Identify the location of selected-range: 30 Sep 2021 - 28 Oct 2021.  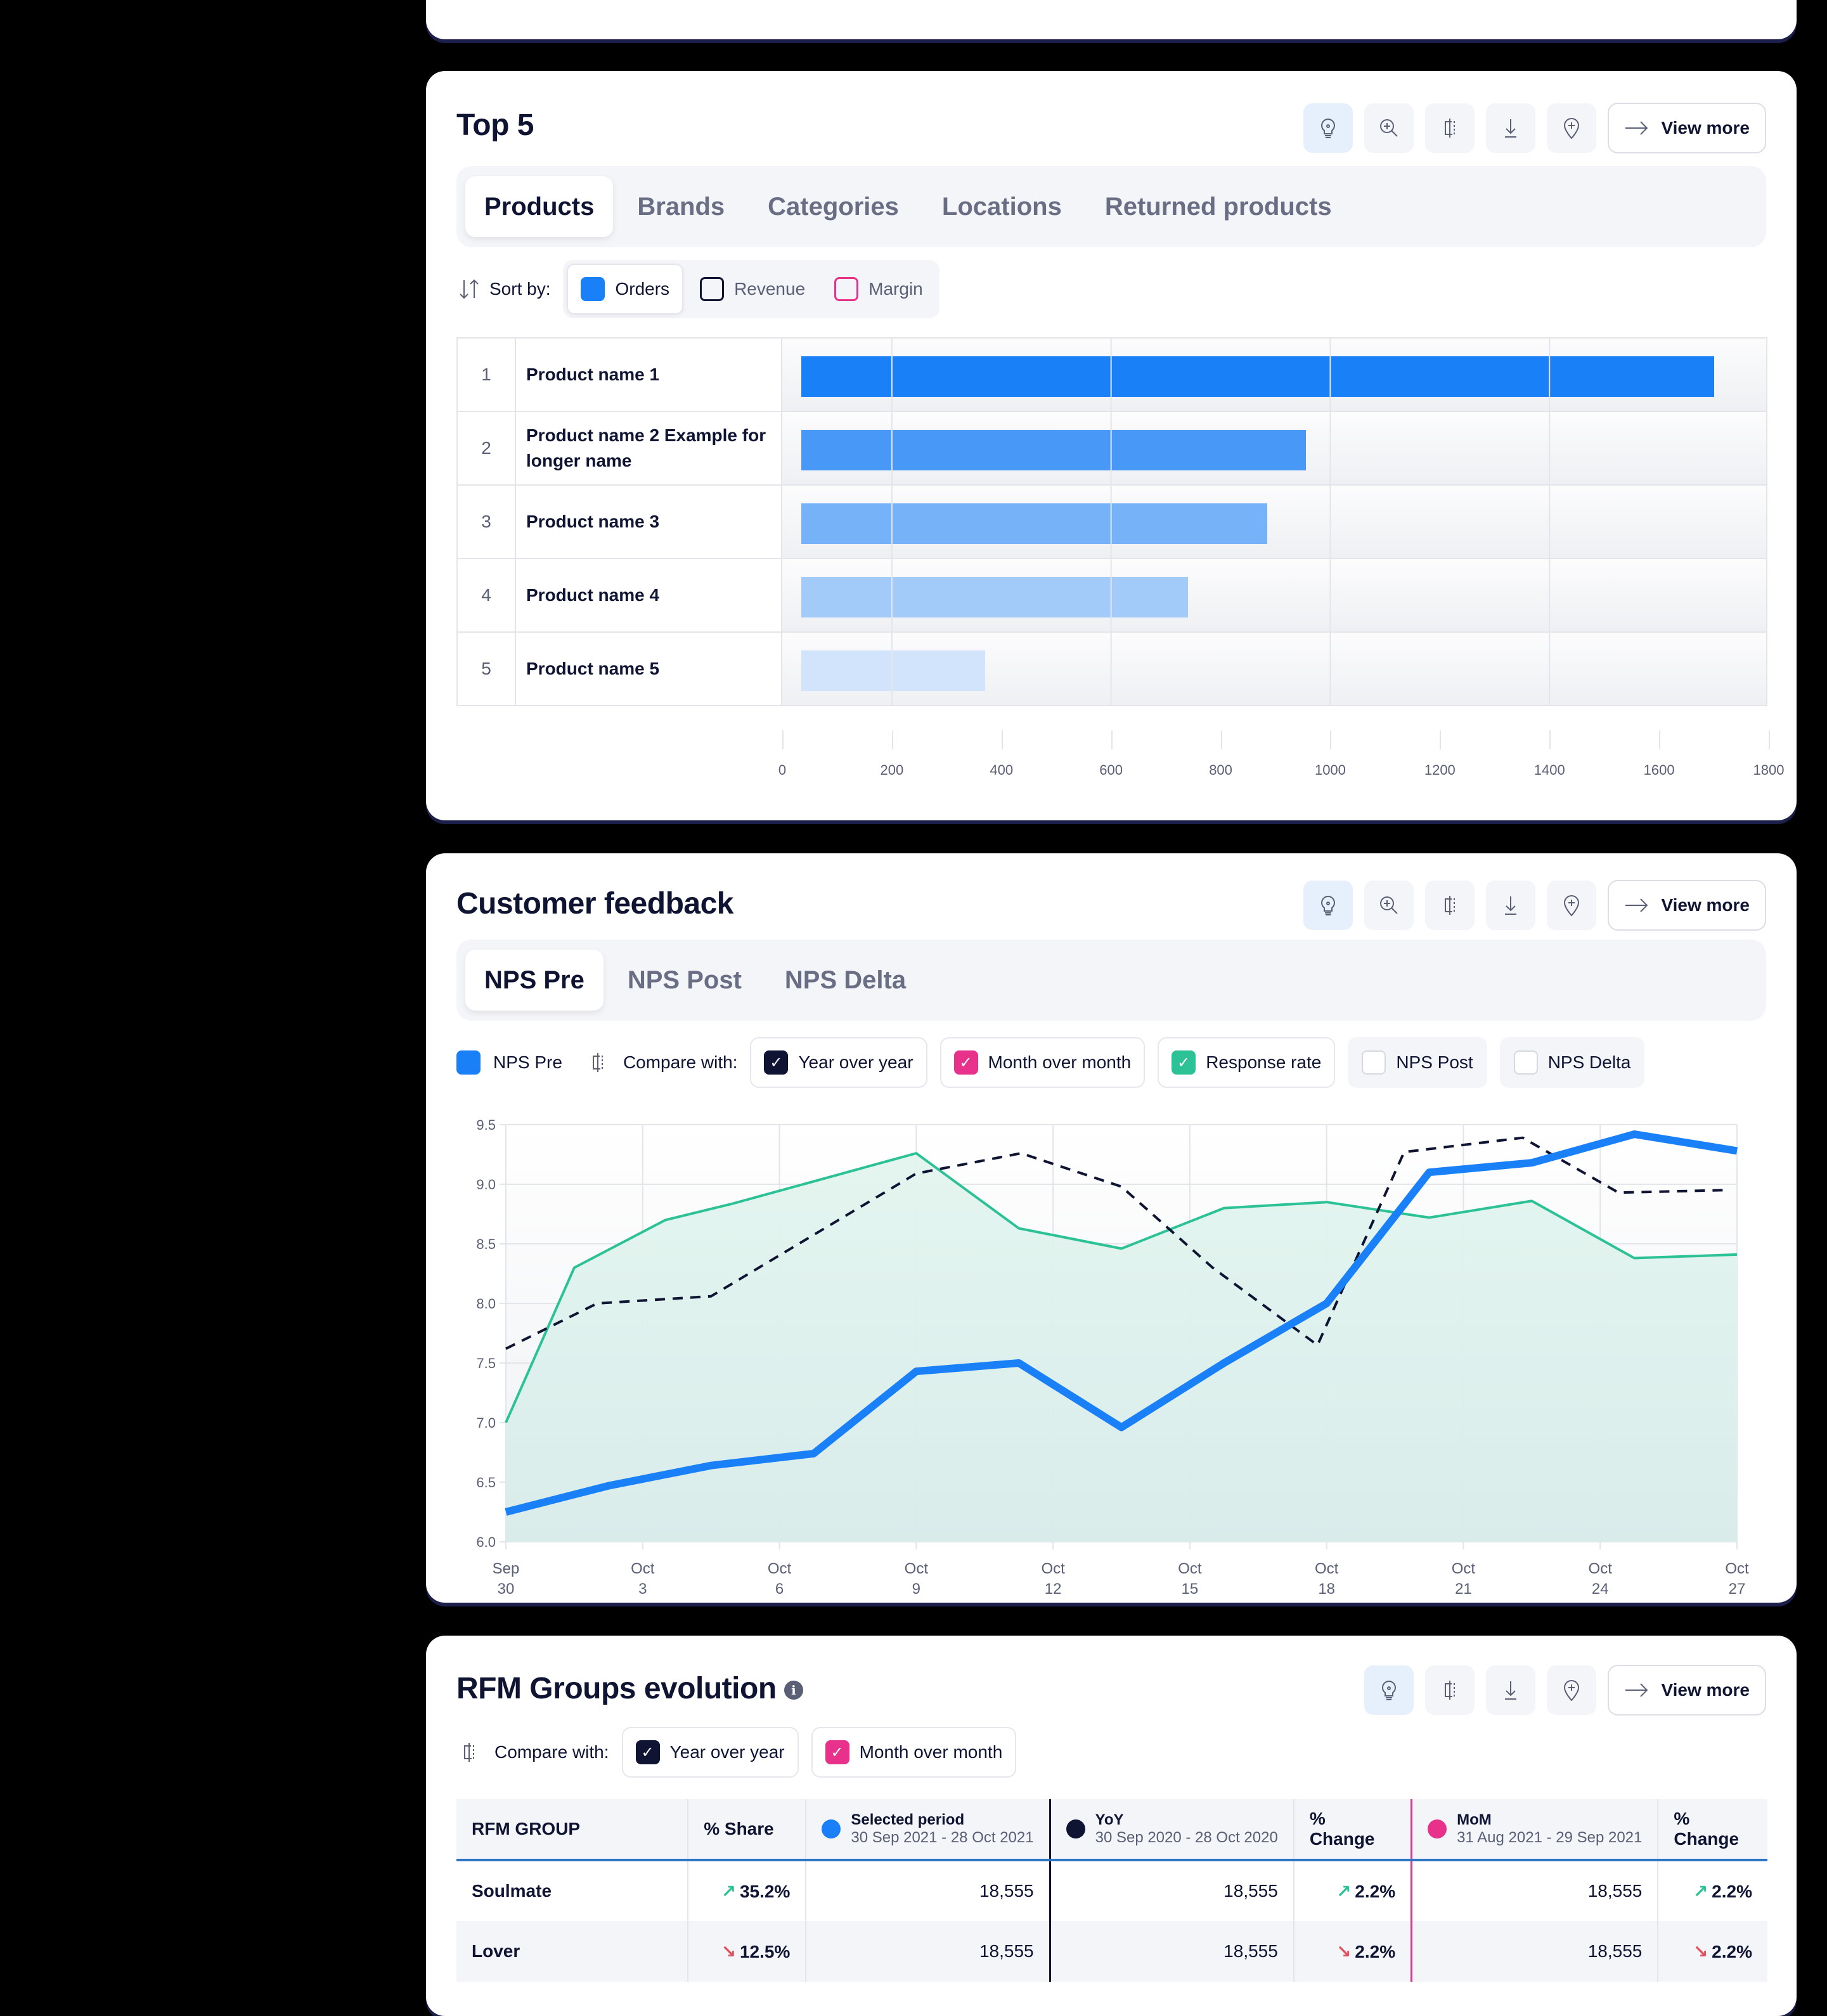
(942, 1837).